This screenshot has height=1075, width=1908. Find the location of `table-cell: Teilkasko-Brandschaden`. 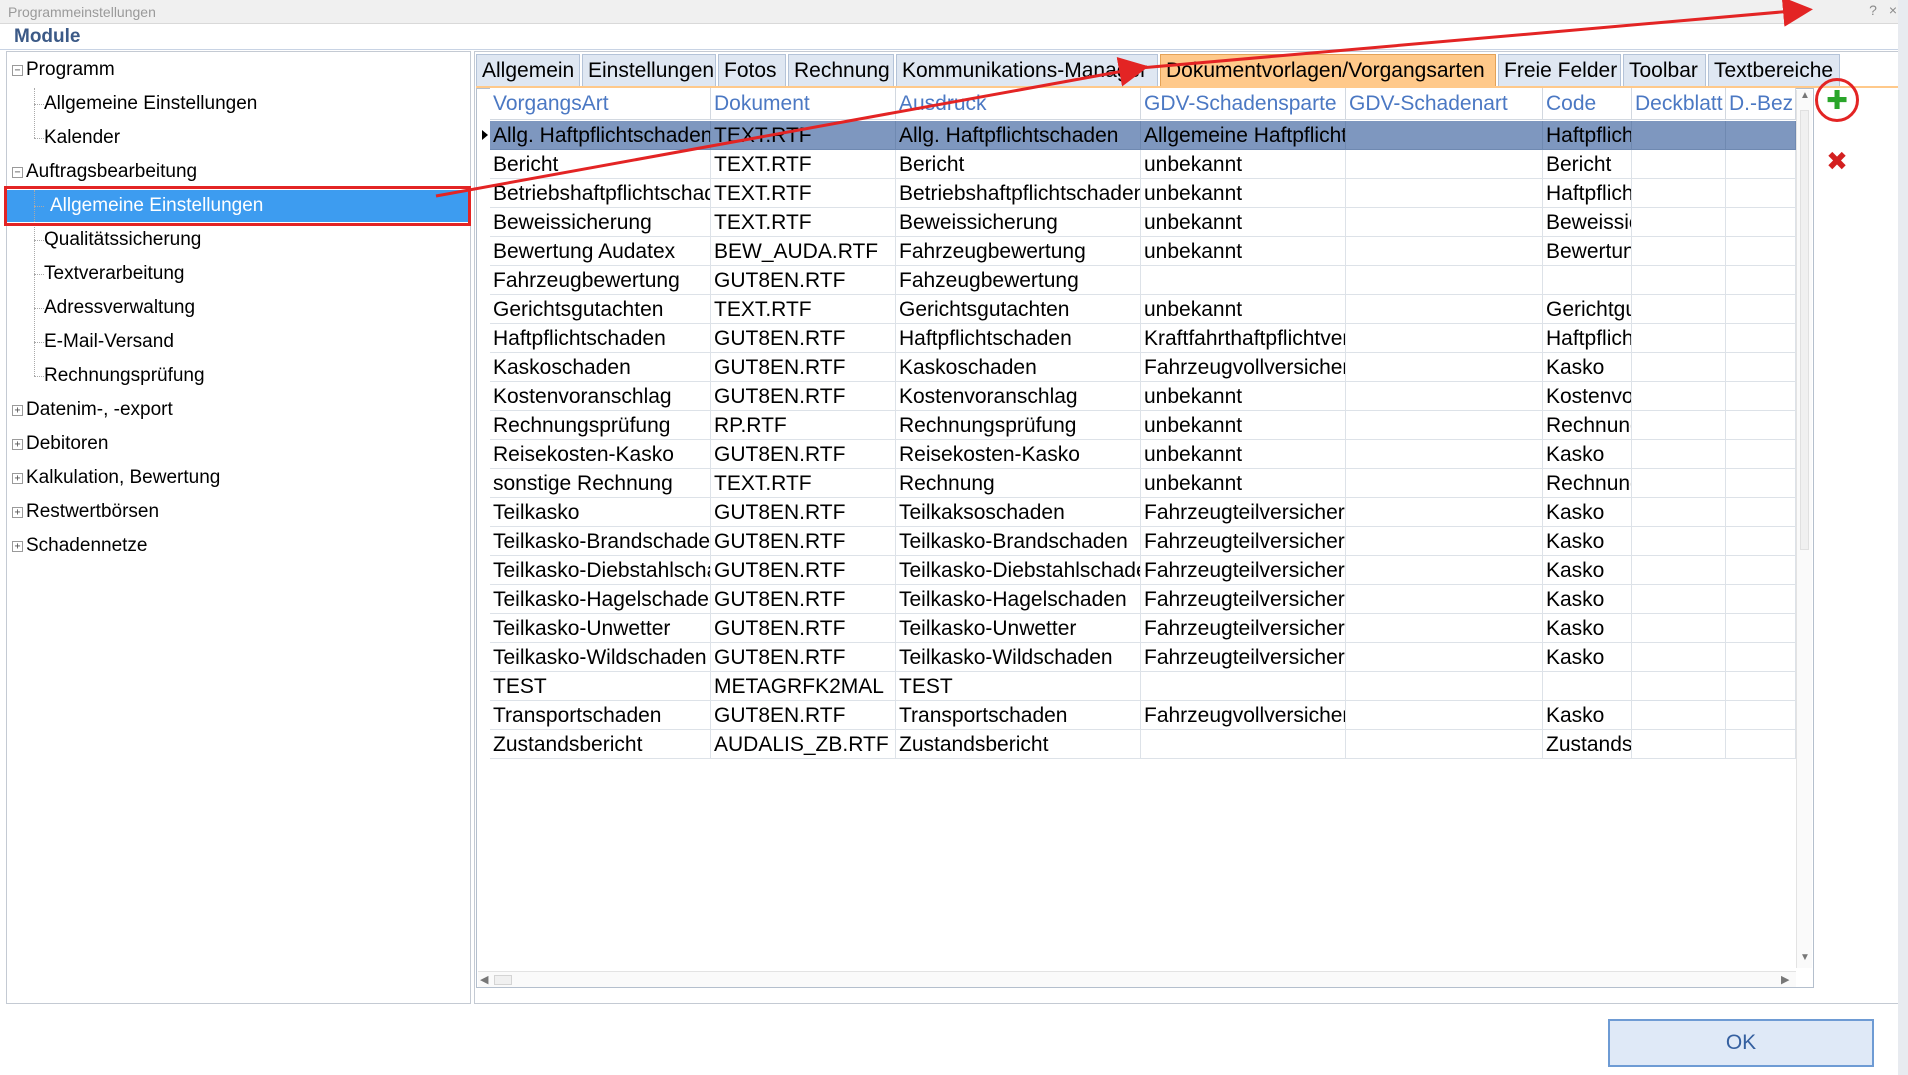

table-cell: Teilkasko-Brandschaden is located at coordinates (1018, 541).